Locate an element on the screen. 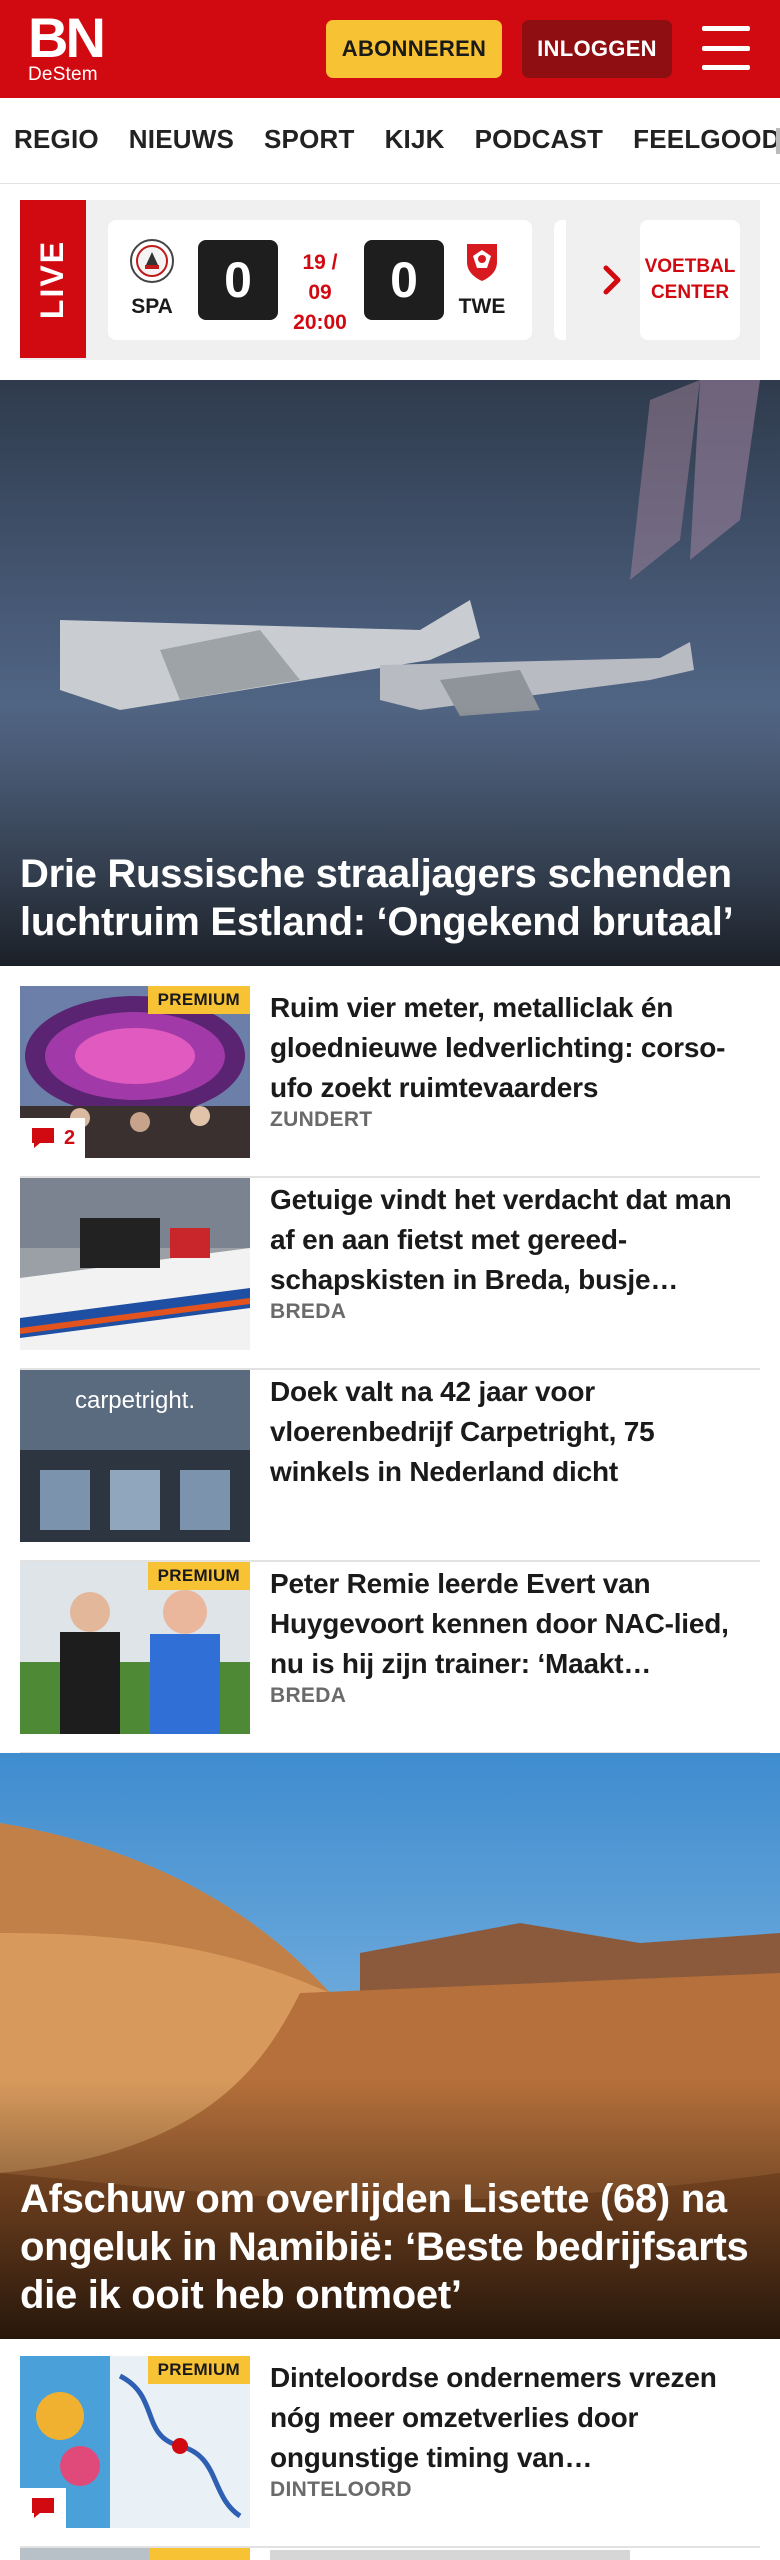 This screenshot has height=2560, width=780. match-card: SPA 0 19 / 09 20:00 0 TWE is located at coordinates (320, 280).